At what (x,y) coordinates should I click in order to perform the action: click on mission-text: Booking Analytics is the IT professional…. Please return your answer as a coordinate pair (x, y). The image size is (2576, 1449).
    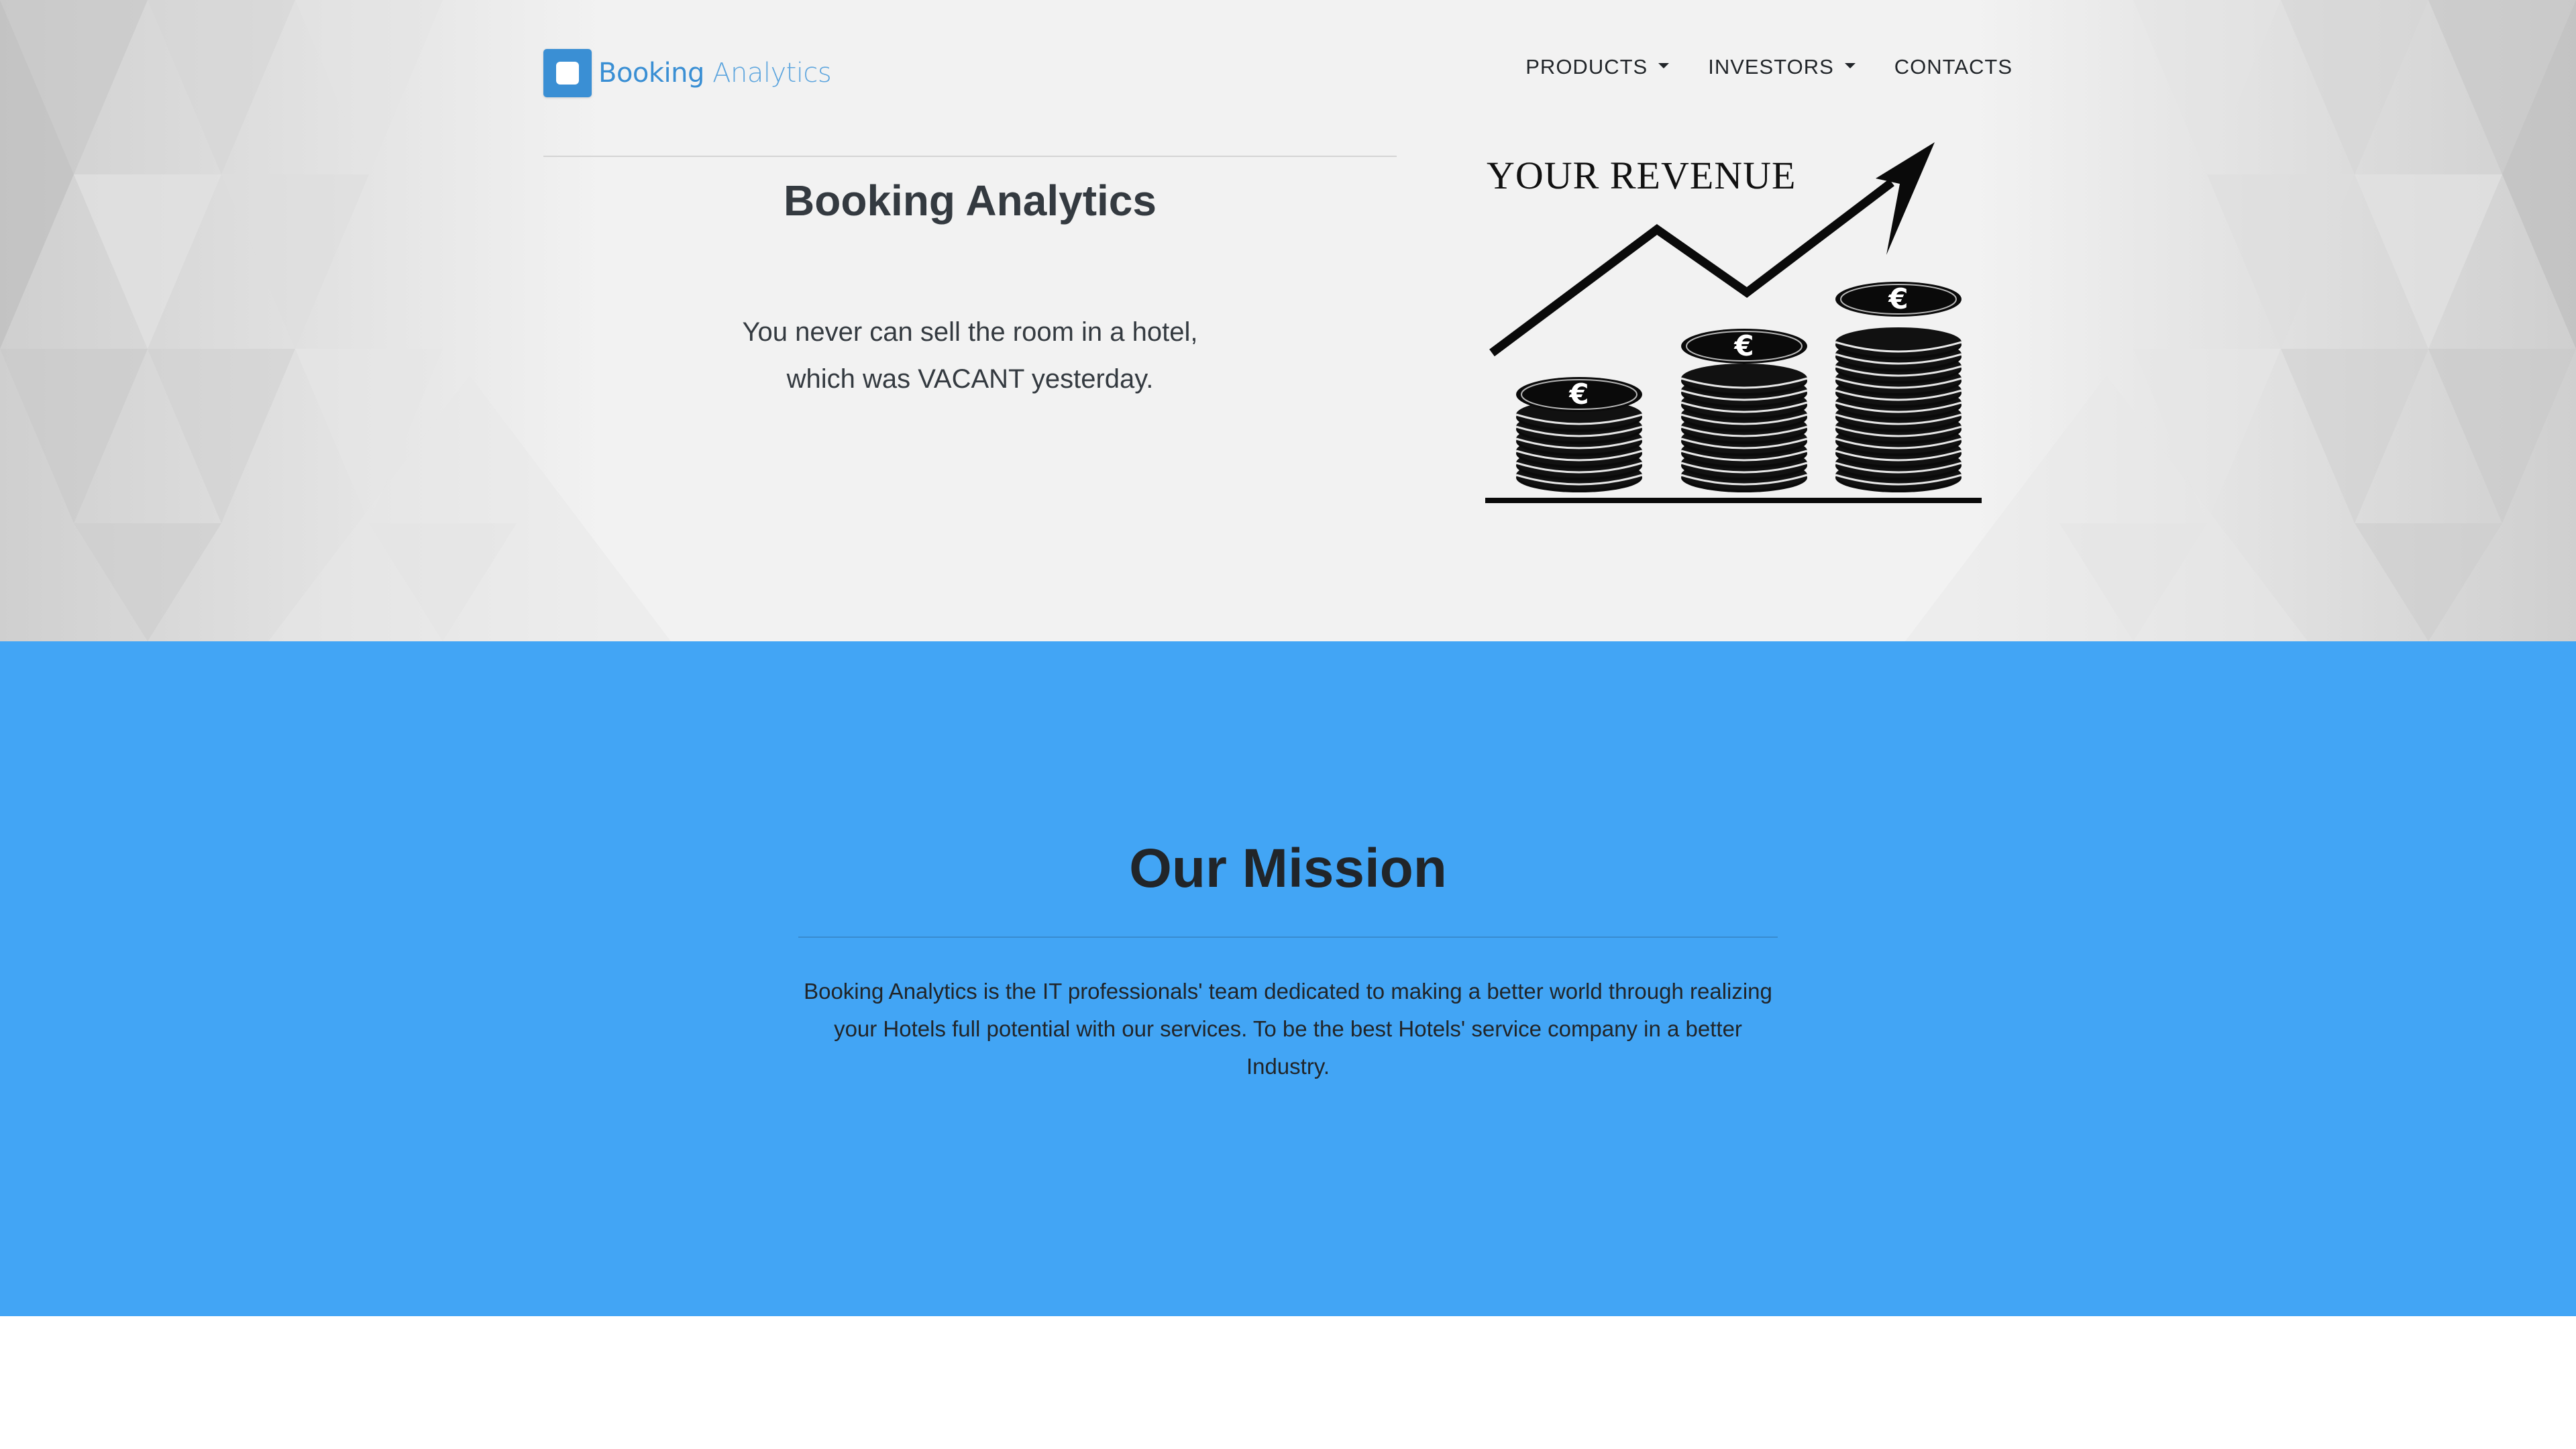
    Looking at the image, I should click on (1288, 1029).